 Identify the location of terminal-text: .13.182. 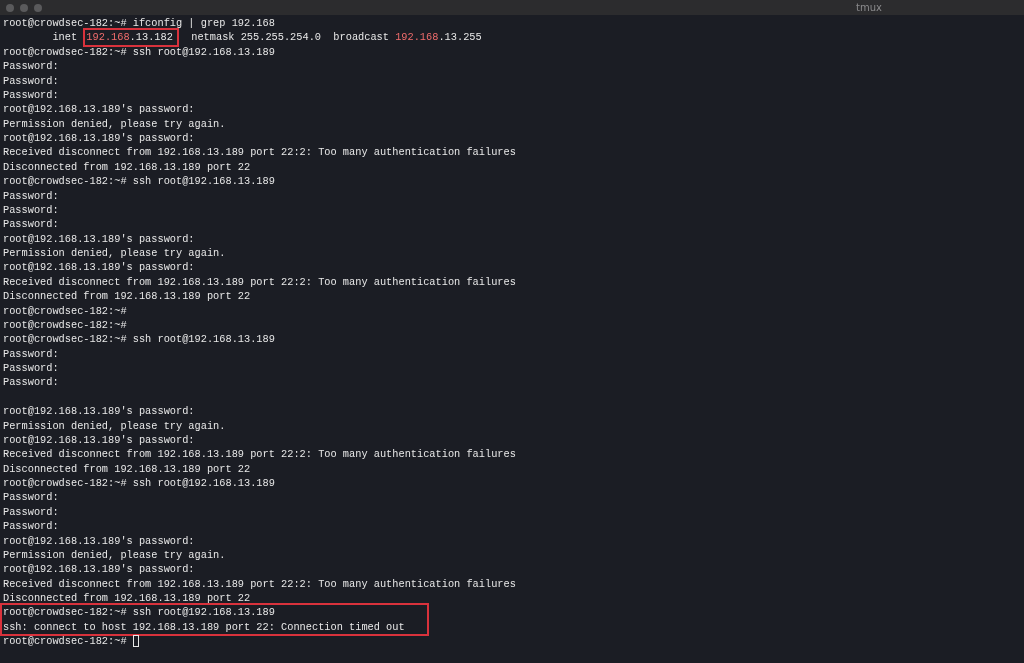
(151, 37).